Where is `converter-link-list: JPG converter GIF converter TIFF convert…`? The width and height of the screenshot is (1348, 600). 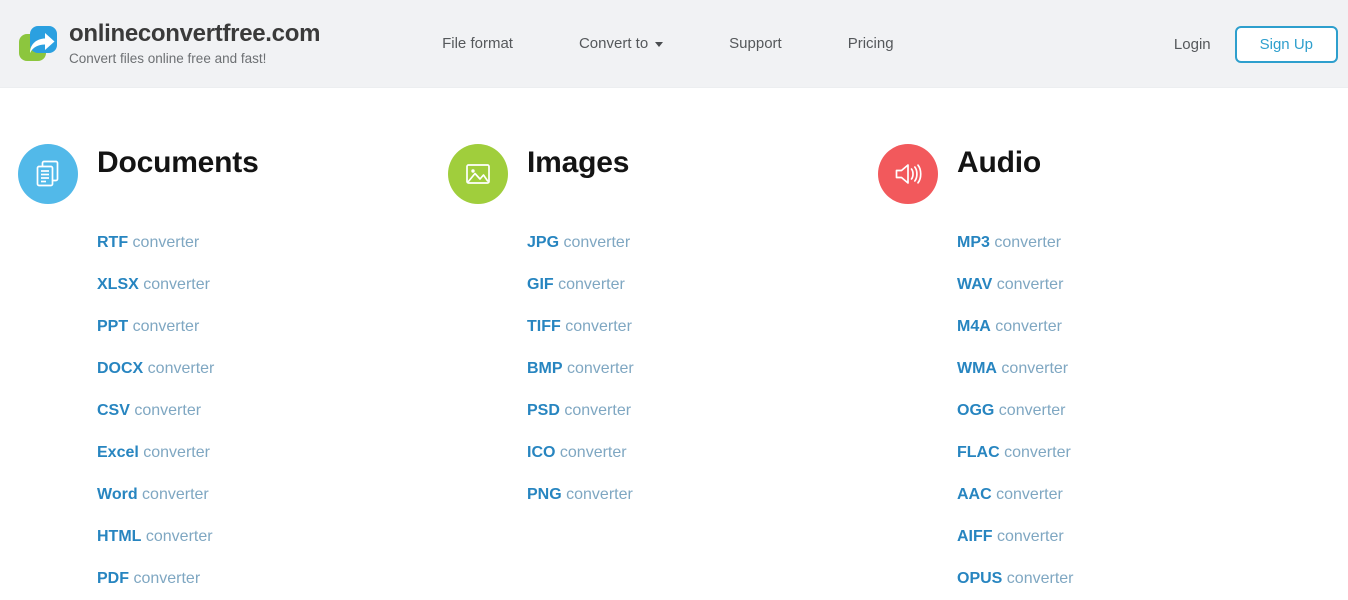 converter-link-list: JPG converter GIF converter TIFF convert… is located at coordinates (693, 369).